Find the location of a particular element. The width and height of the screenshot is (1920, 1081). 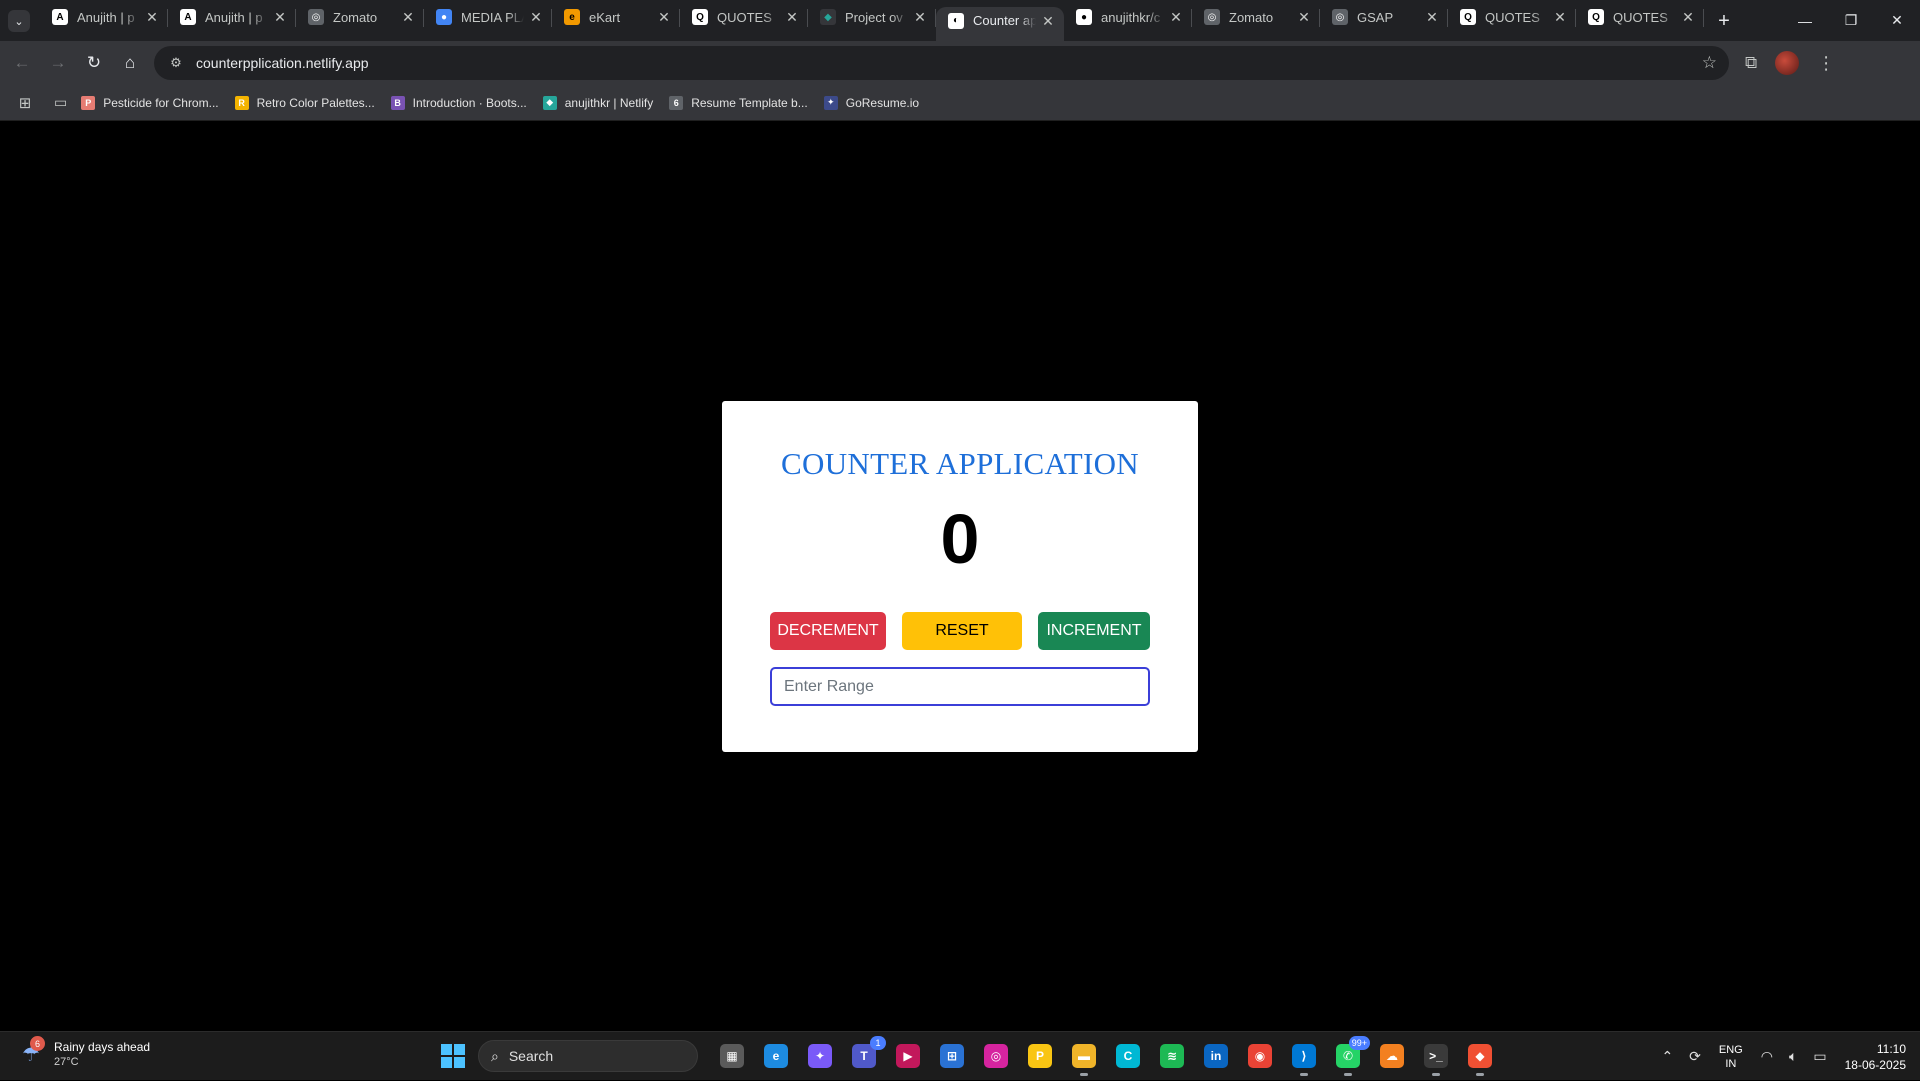

tab: ◆ Project ov ✕ is located at coordinates (872, 17).